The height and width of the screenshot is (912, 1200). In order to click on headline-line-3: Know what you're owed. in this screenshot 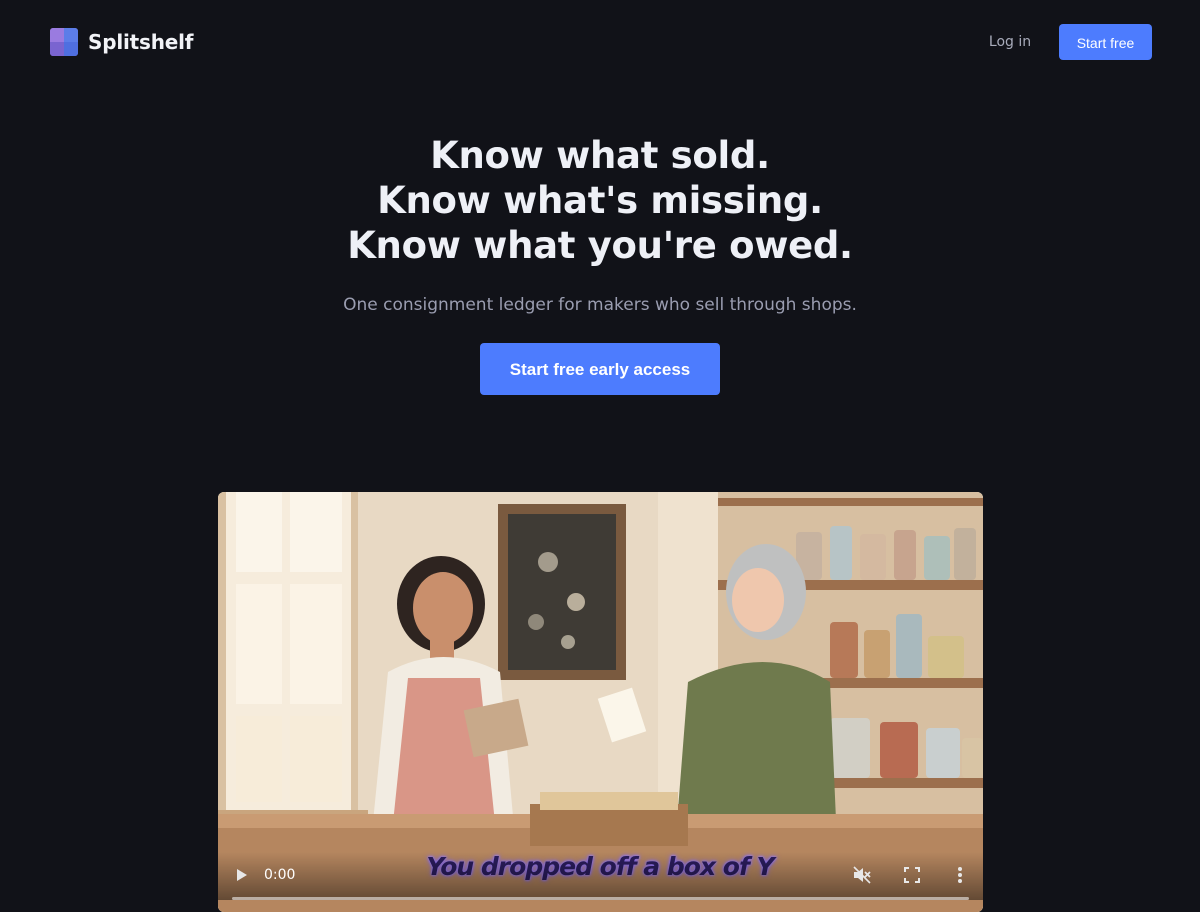, I will do `click(600, 245)`.